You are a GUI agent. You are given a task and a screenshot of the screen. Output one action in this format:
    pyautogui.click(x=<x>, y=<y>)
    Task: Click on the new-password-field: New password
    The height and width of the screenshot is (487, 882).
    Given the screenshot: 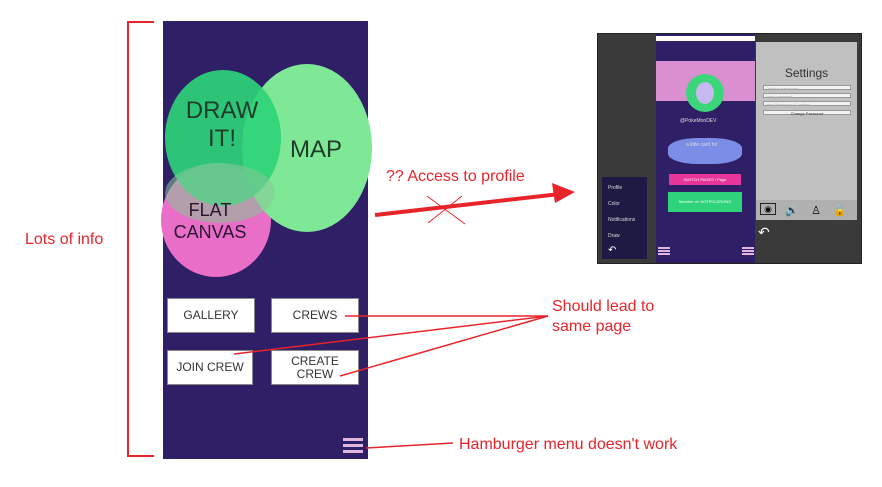 What is the action you would take?
    pyautogui.click(x=807, y=96)
    